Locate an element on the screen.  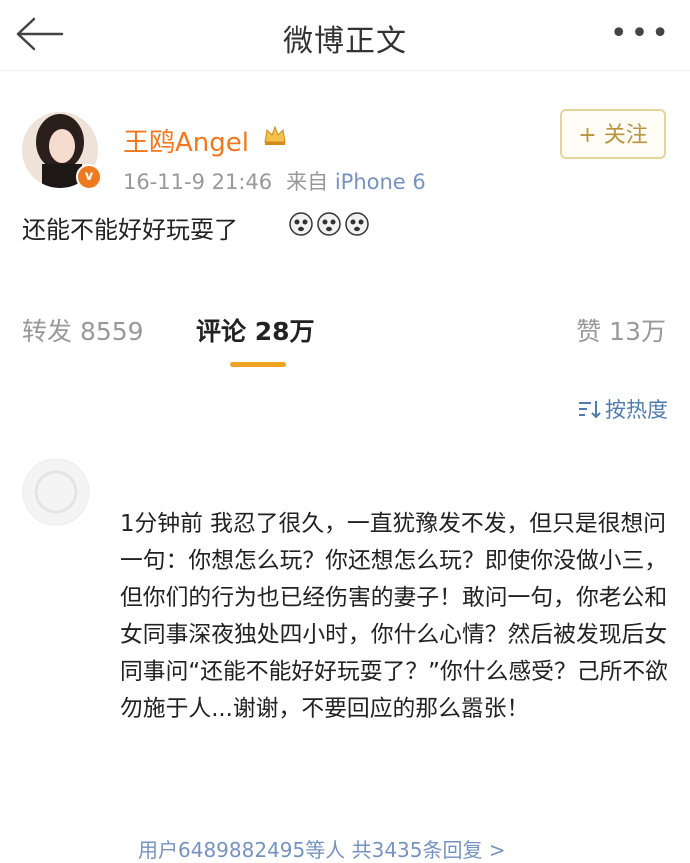
tab-repost: 转发 8559 is located at coordinates (83, 330).